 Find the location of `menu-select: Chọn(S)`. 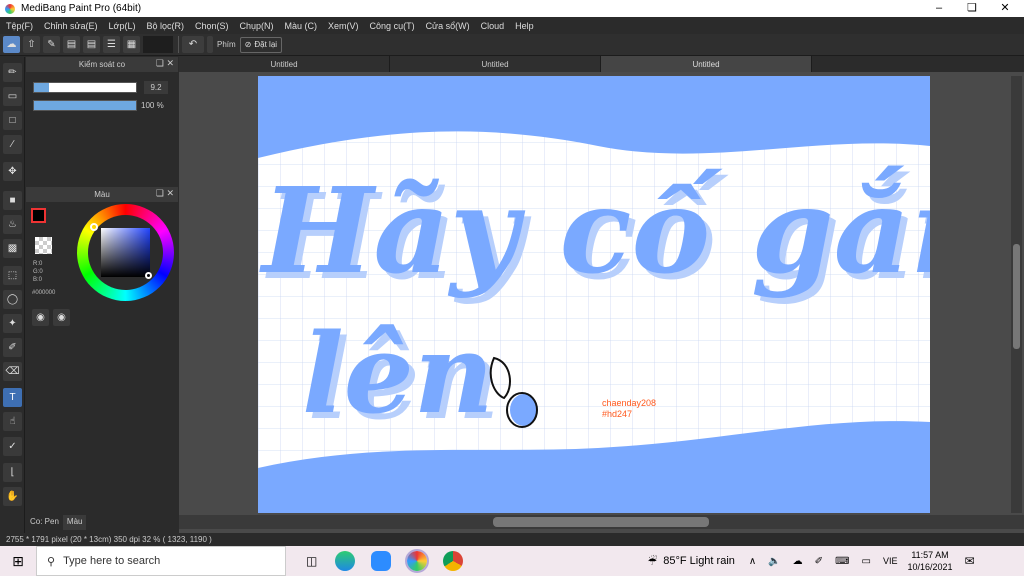

menu-select: Chọn(S) is located at coordinates (212, 26).